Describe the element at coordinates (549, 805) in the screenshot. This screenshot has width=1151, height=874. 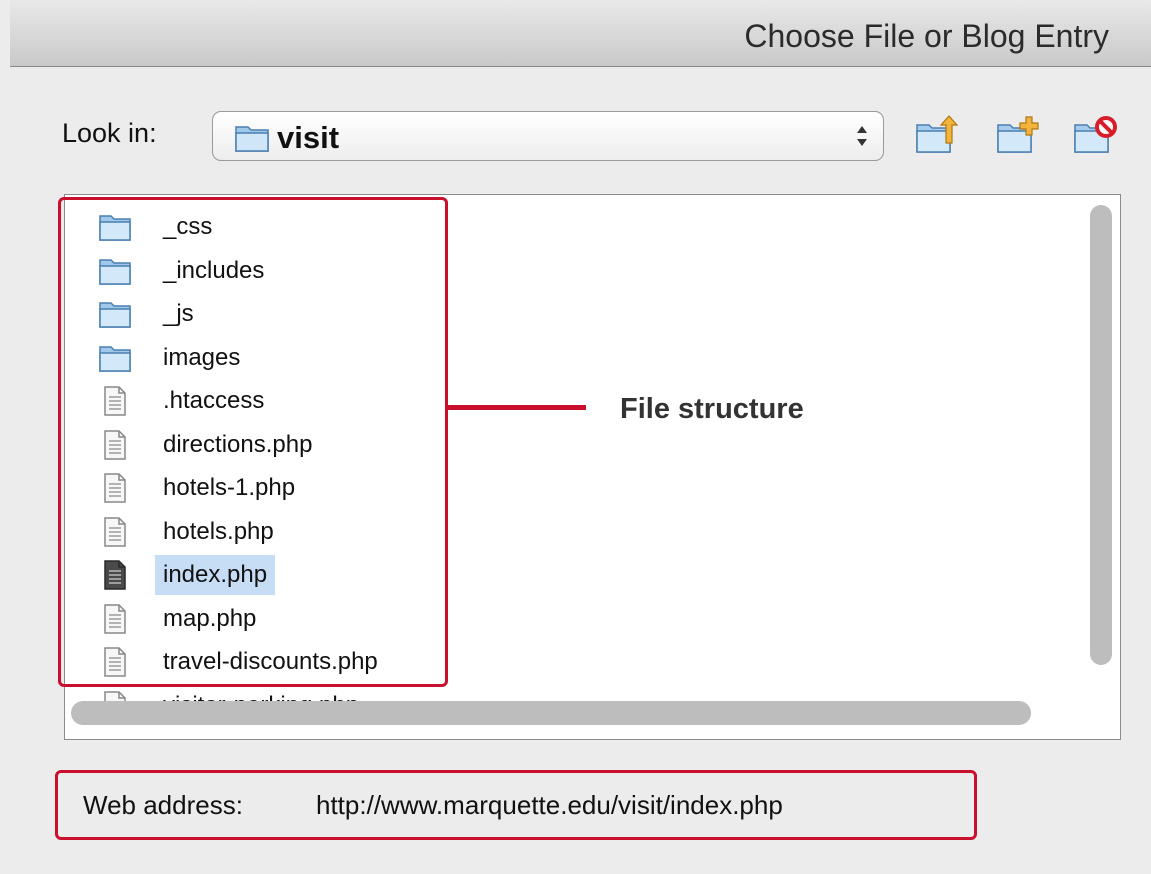
I see `web-address-value: http://www.marquette.edu/visit/index.php` at that location.